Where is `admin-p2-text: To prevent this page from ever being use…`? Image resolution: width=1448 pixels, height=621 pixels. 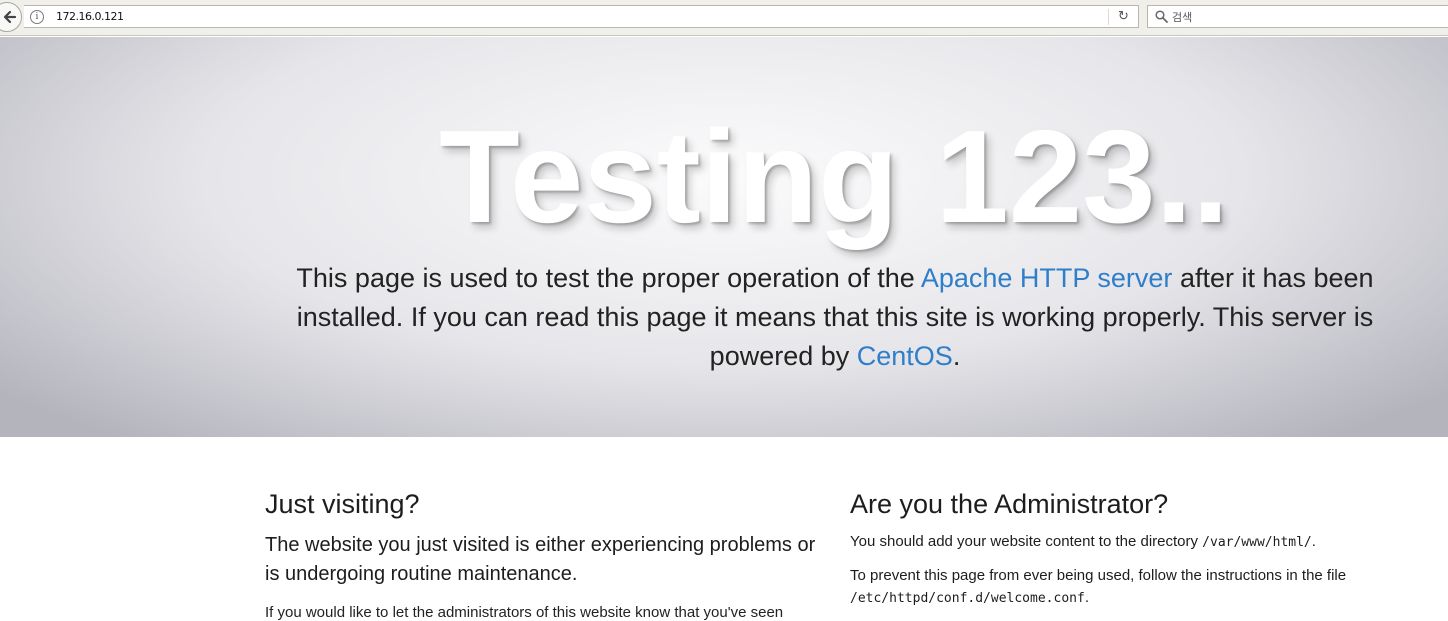
admin-p2-text: To prevent this page from ever being use… is located at coordinates (1098, 575).